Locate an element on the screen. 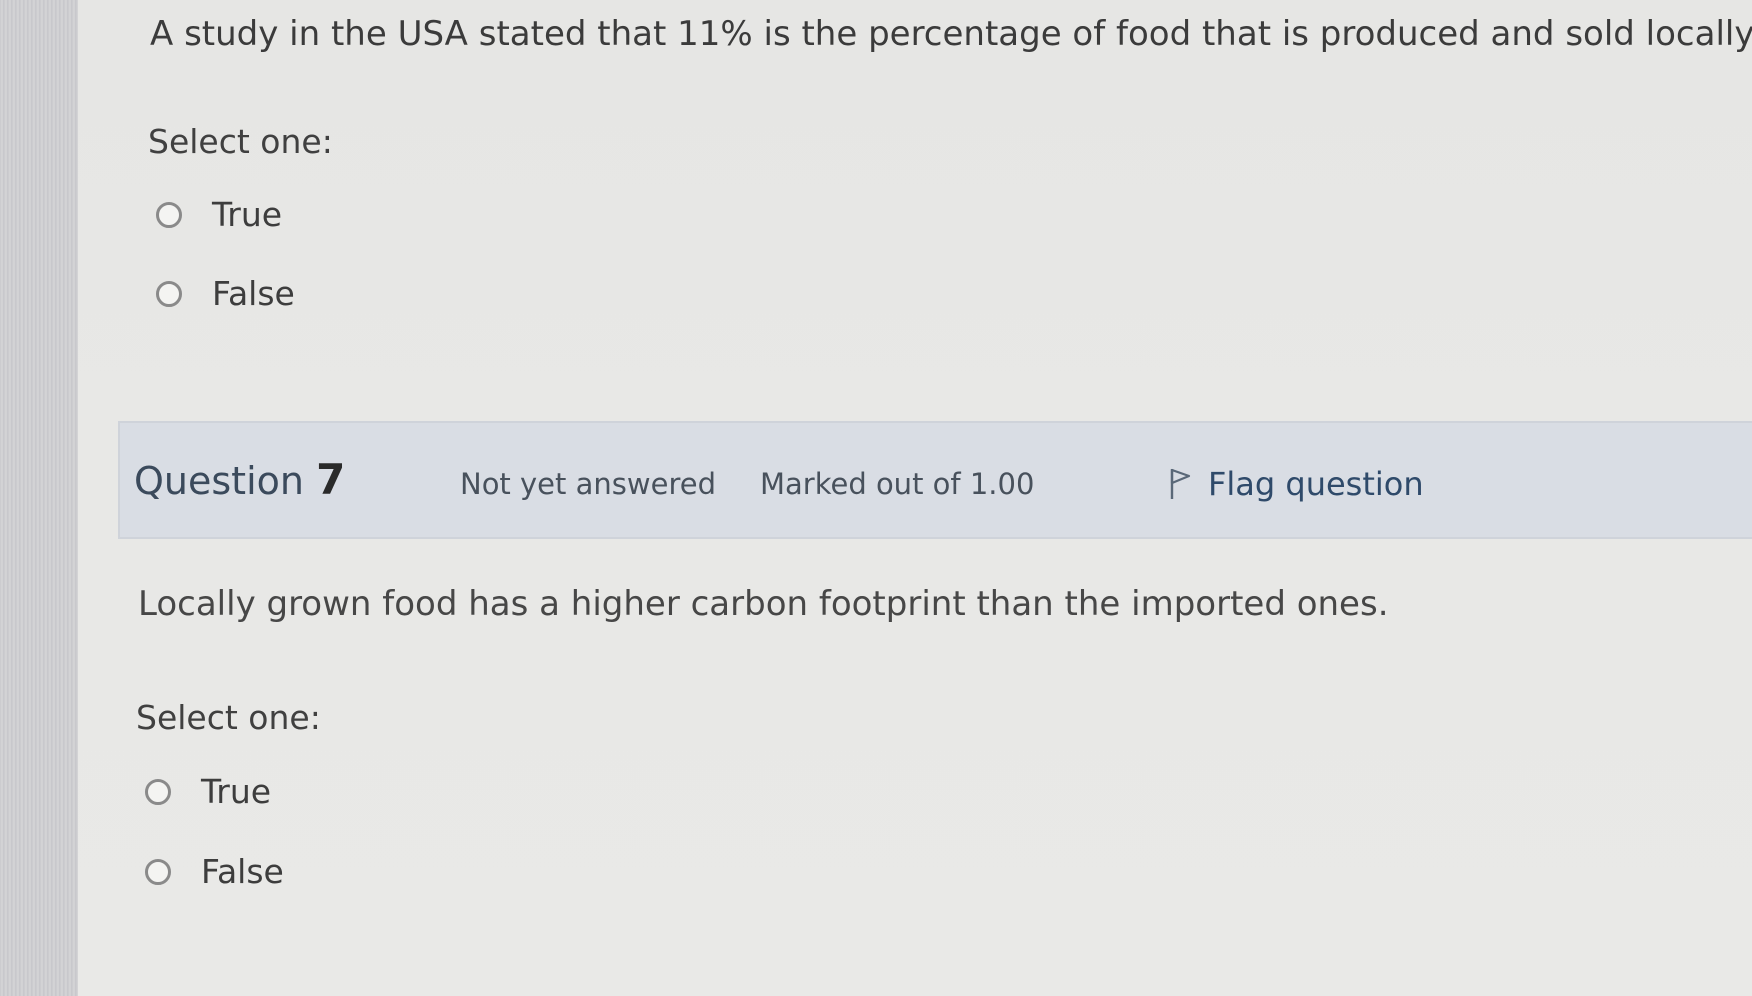  question-7-option-true: True is located at coordinates (208, 791).